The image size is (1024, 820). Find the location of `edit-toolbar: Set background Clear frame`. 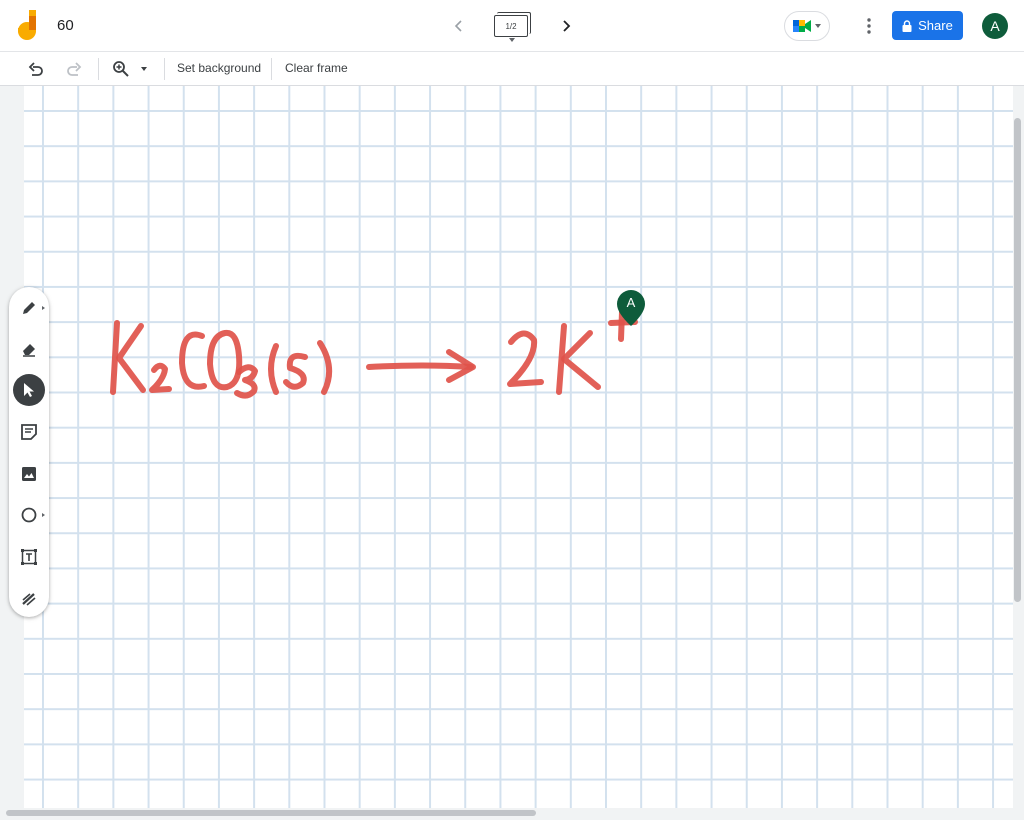

edit-toolbar: Set background Clear frame is located at coordinates (512, 69).